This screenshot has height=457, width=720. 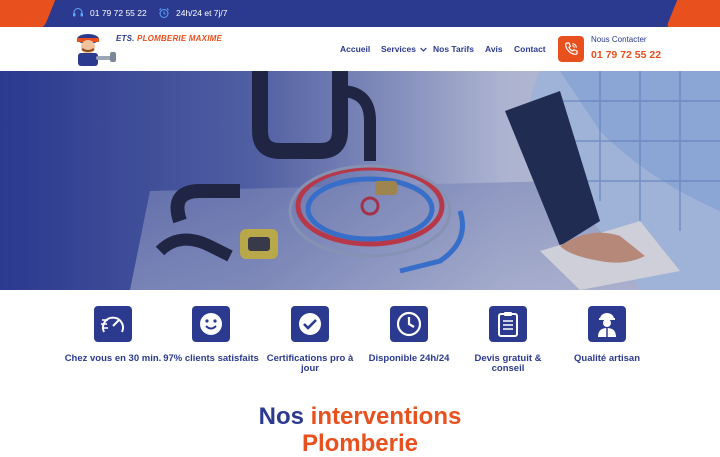 I want to click on section-title: Nos interventions Plomberie, so click(x=360, y=430).